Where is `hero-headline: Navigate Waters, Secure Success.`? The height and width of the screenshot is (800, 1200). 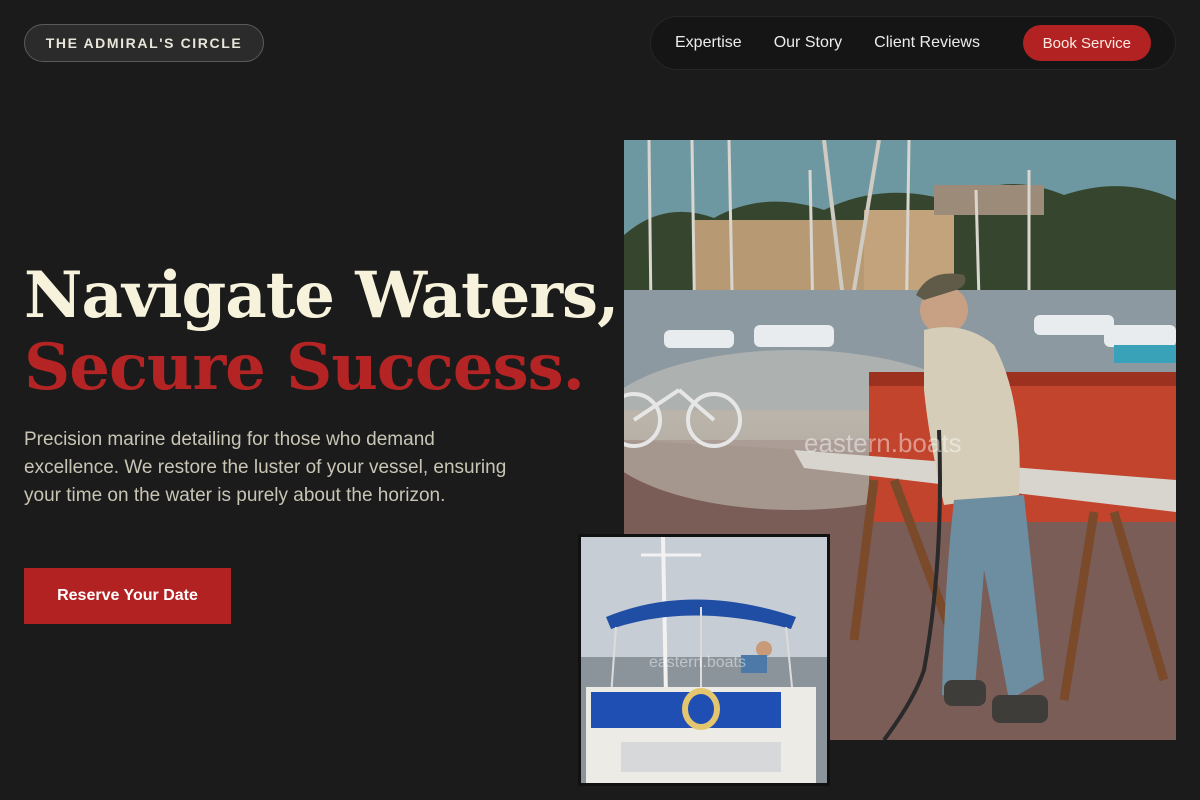 hero-headline: Navigate Waters, Secure Success. is located at coordinates (321, 331).